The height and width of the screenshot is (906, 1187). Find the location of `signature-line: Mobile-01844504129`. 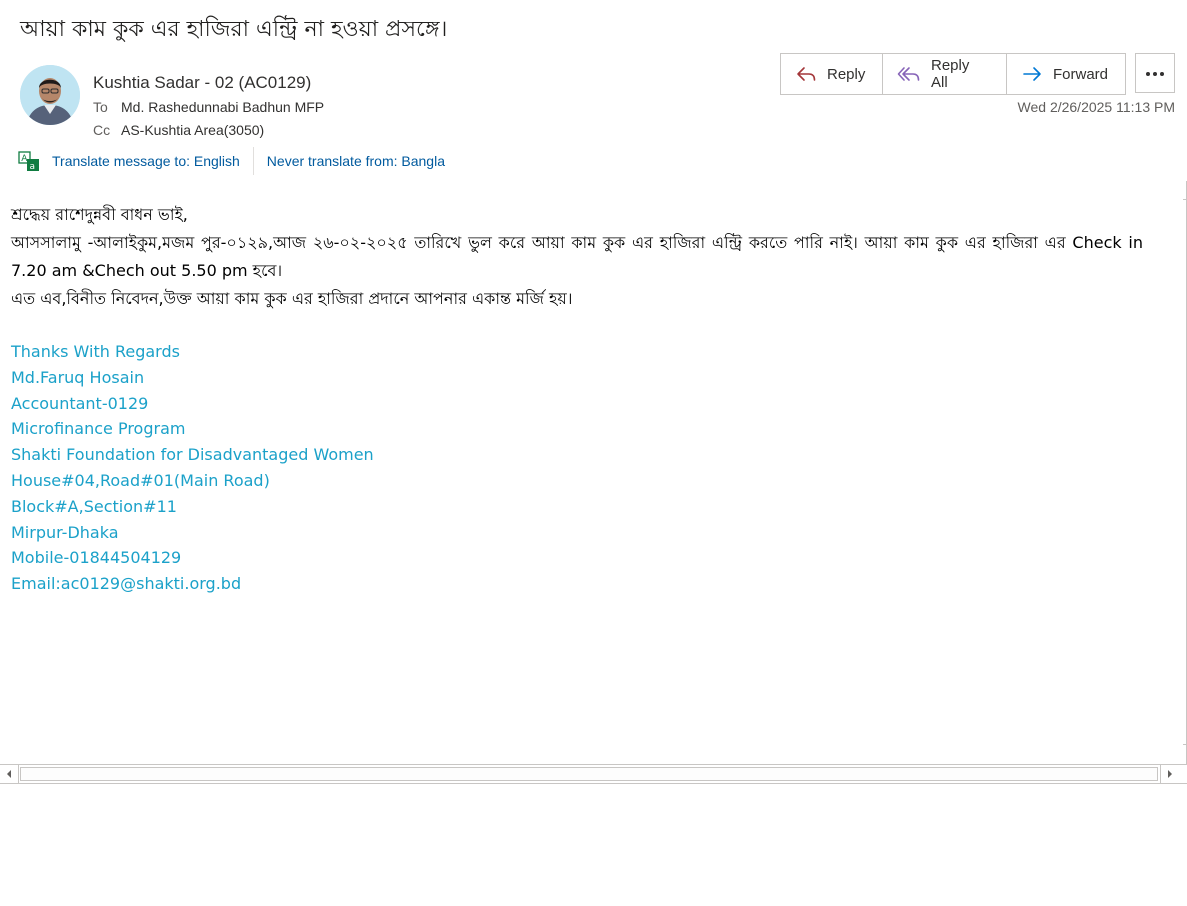

signature-line: Mobile-01844504129 is located at coordinates (96, 558).